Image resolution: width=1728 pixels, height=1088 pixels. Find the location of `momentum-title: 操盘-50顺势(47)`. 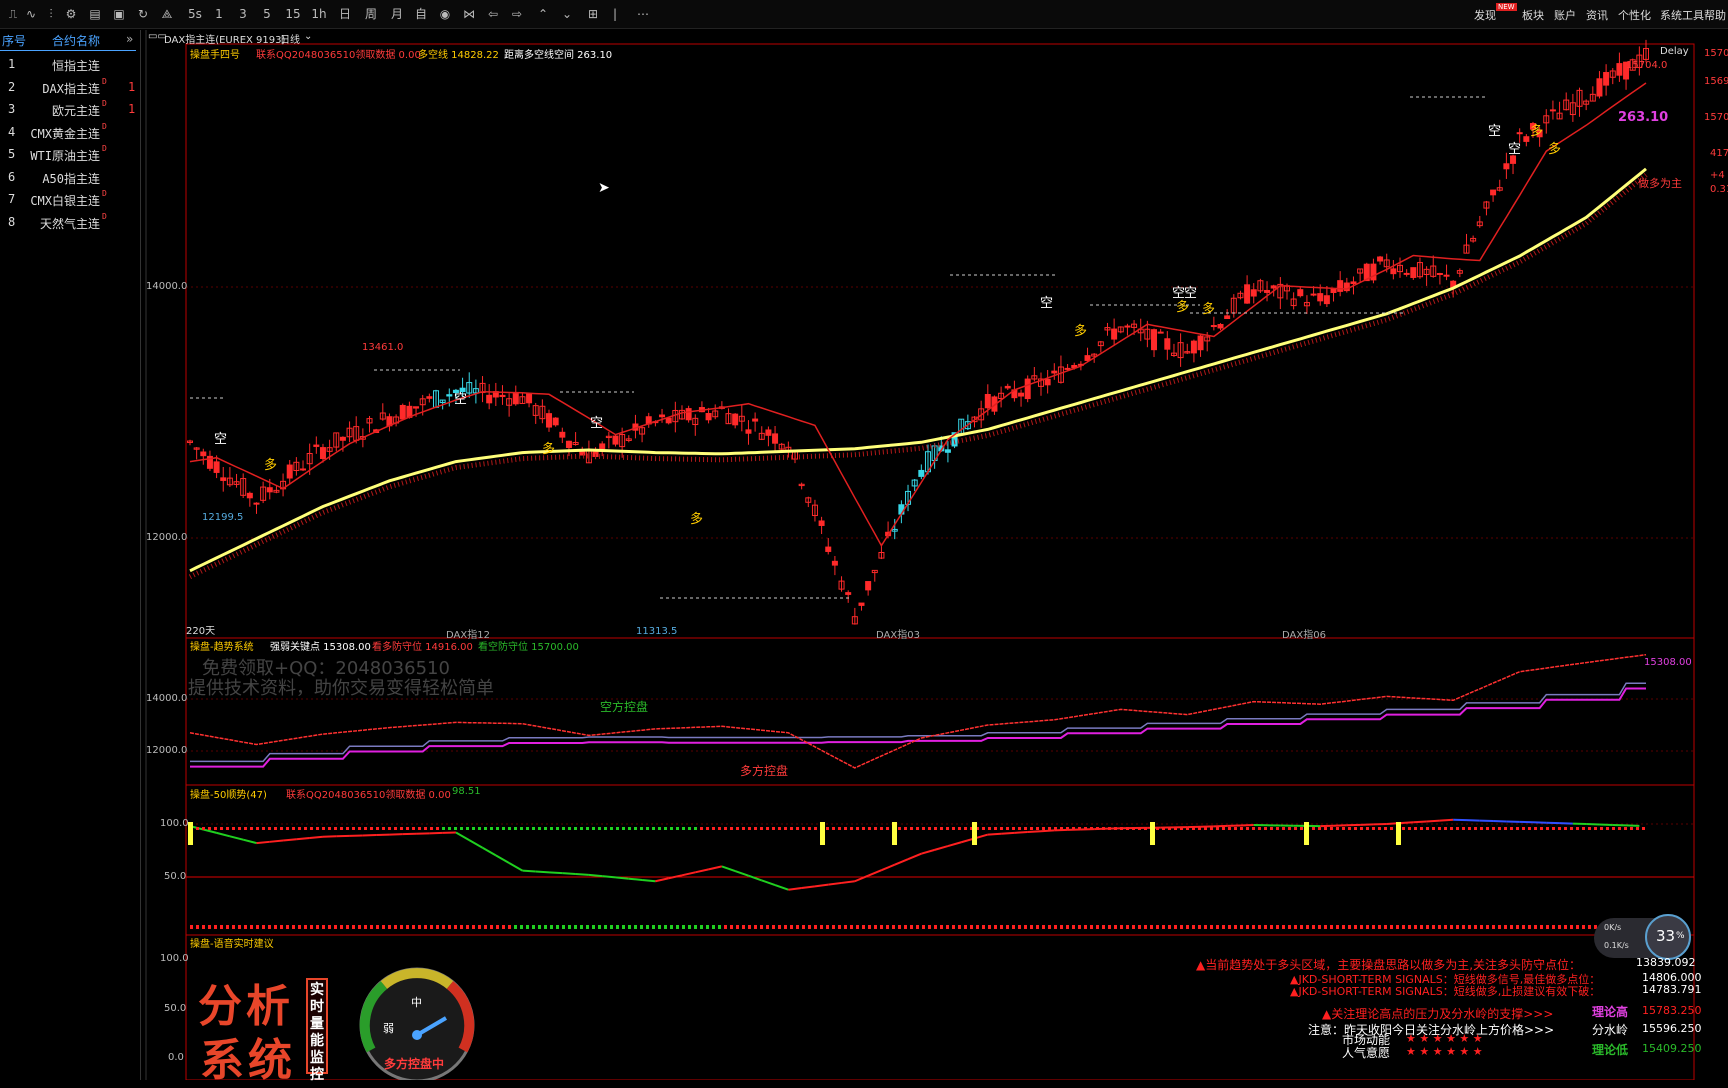

momentum-title: 操盘-50顺势(47) is located at coordinates (228, 793).